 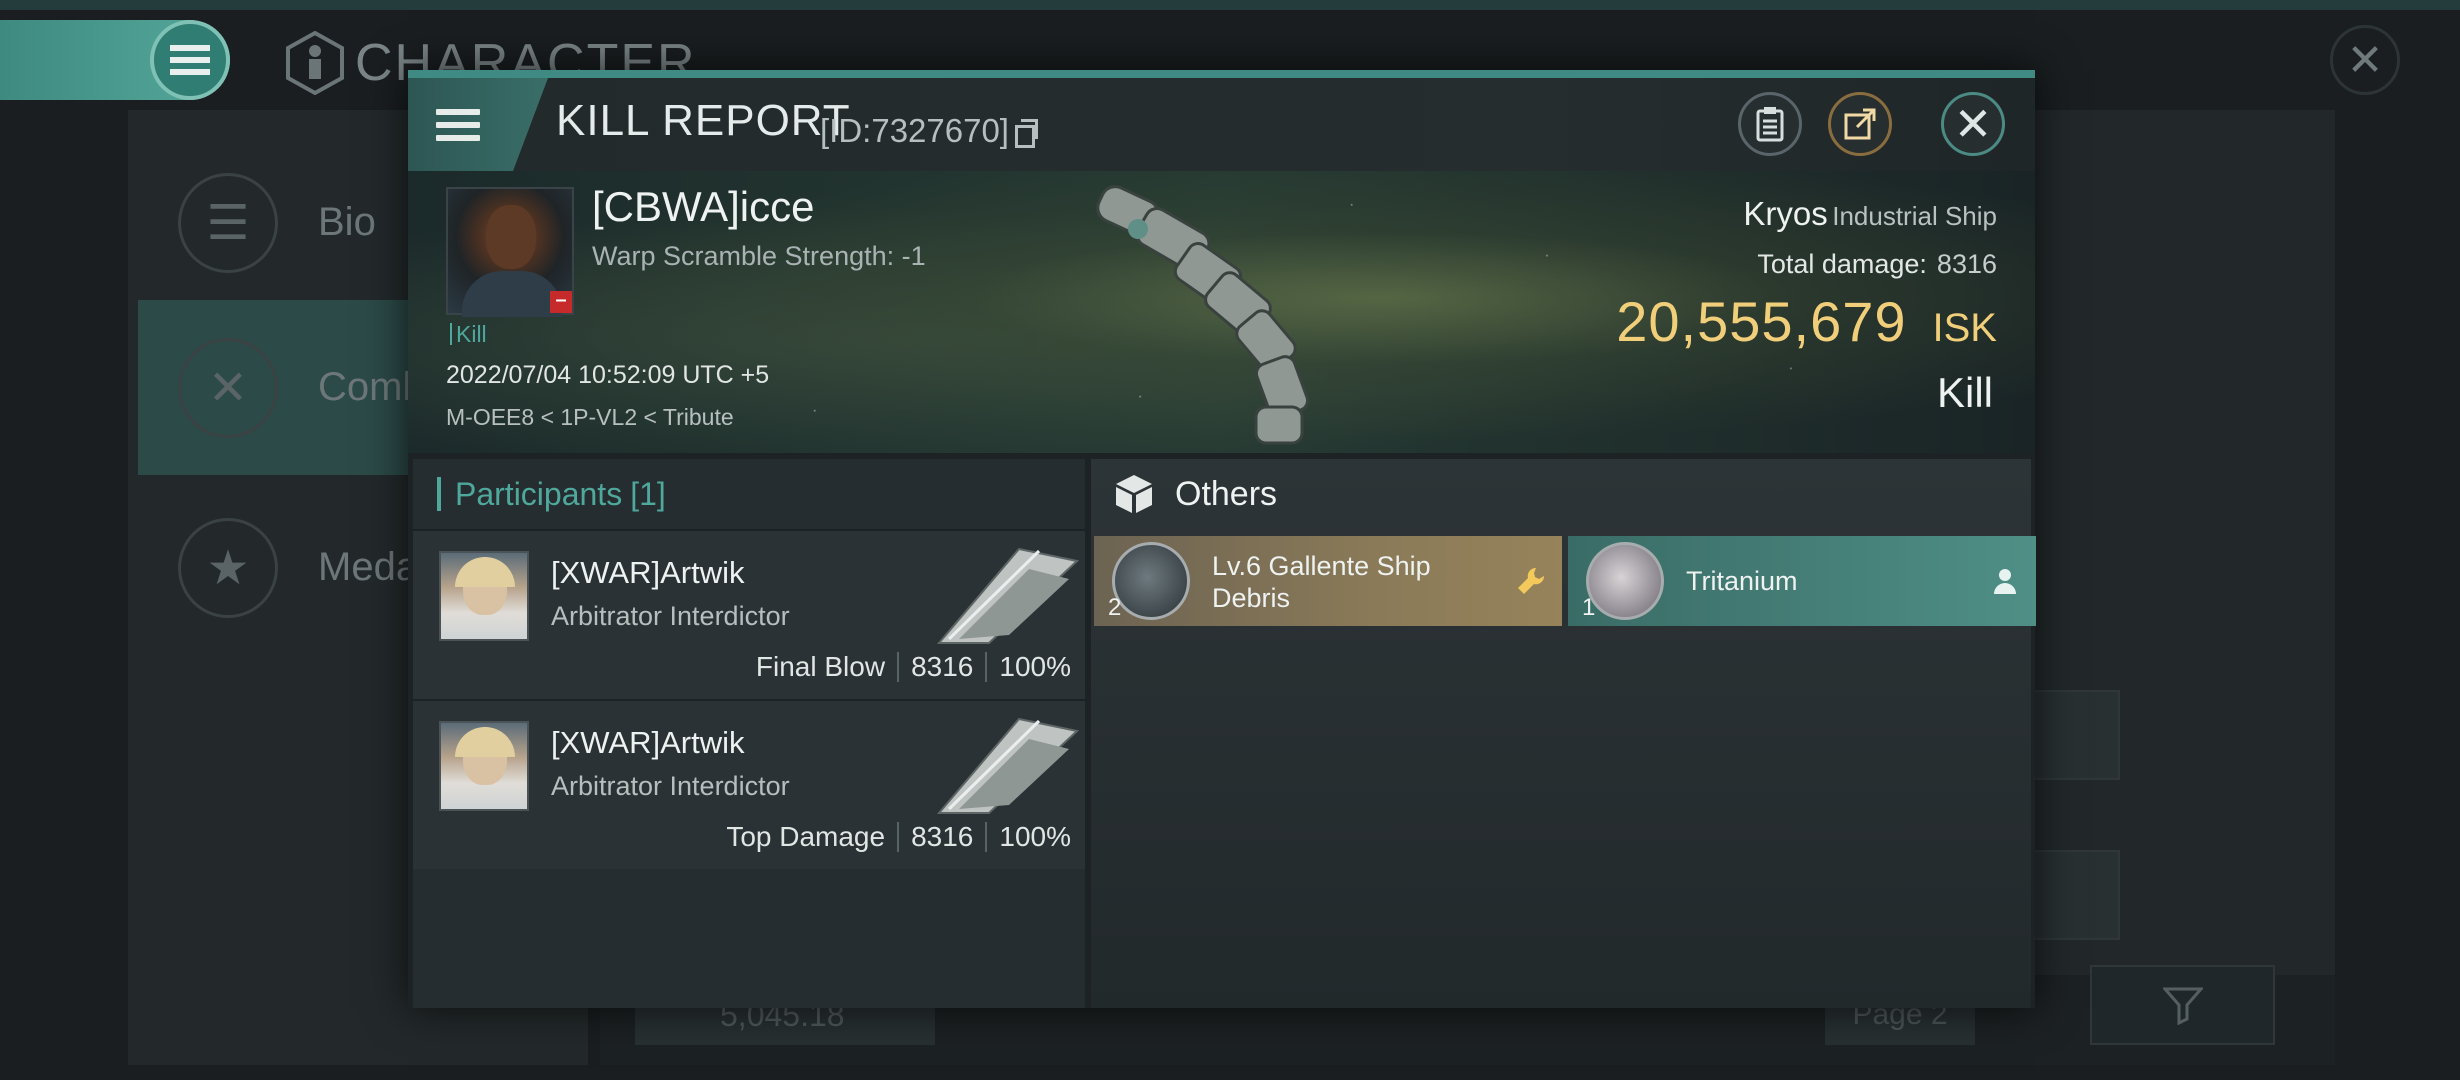 What do you see at coordinates (1914, 216) in the screenshot?
I see `victim-ship-class: Industrial Ship` at bounding box center [1914, 216].